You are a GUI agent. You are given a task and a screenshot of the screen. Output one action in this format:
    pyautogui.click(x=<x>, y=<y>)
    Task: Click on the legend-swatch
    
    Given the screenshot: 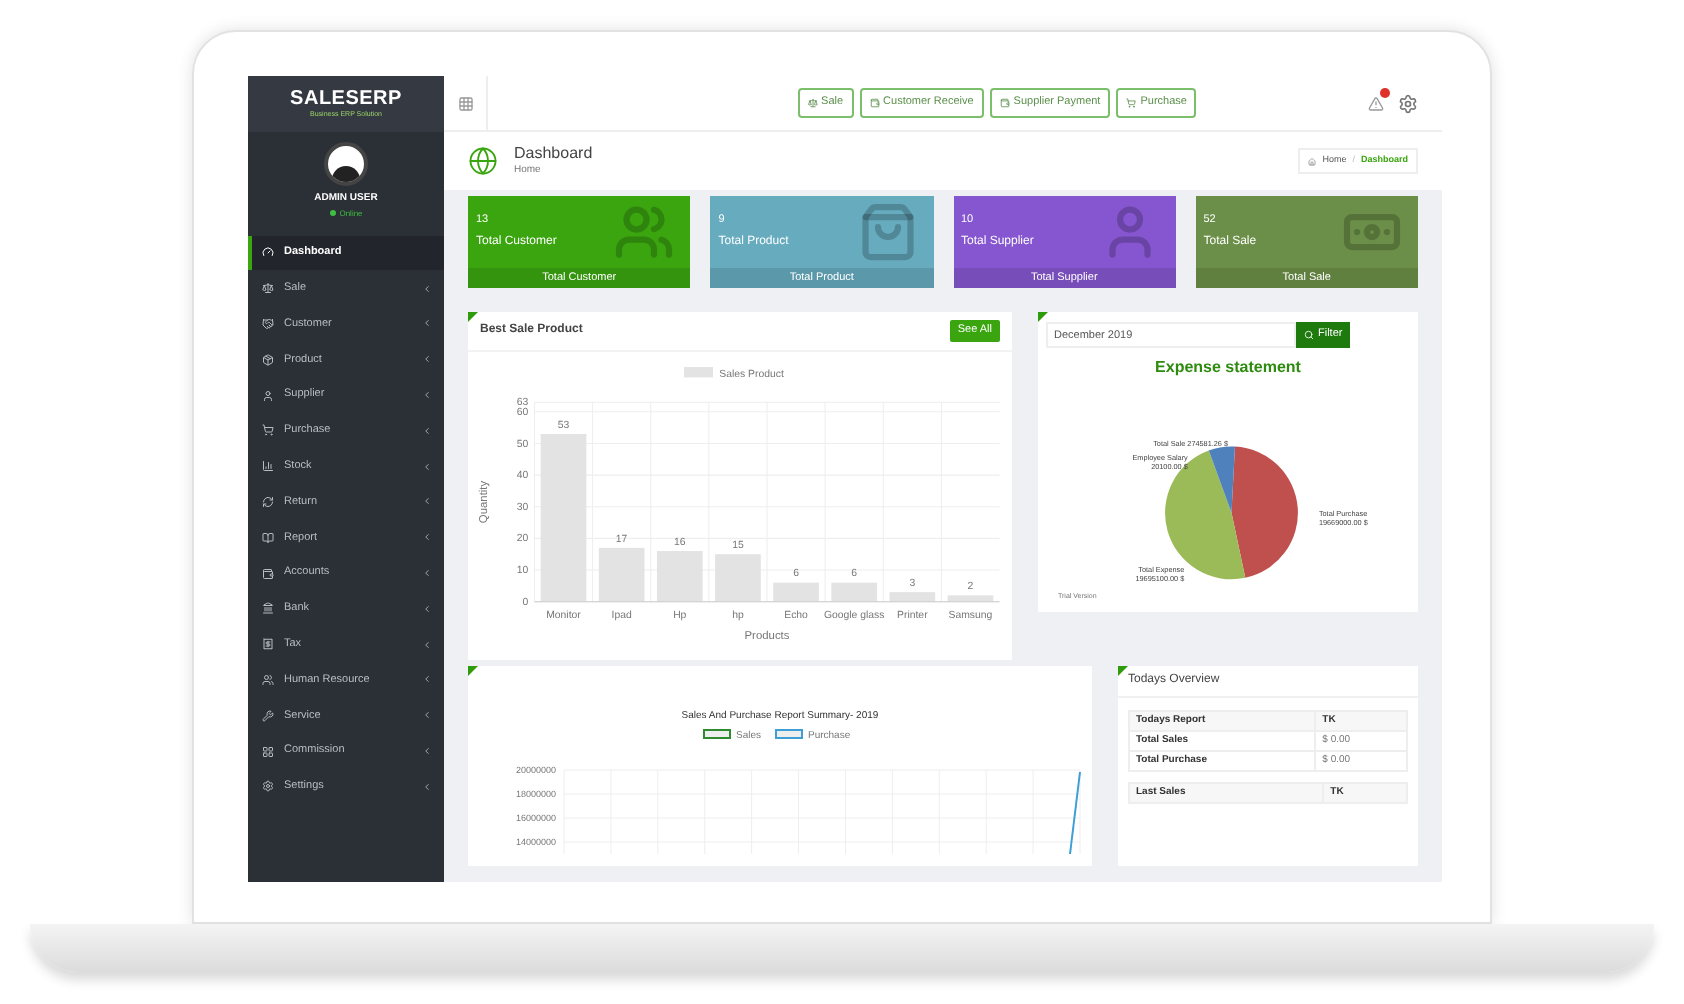 What is the action you would take?
    pyautogui.click(x=698, y=372)
    